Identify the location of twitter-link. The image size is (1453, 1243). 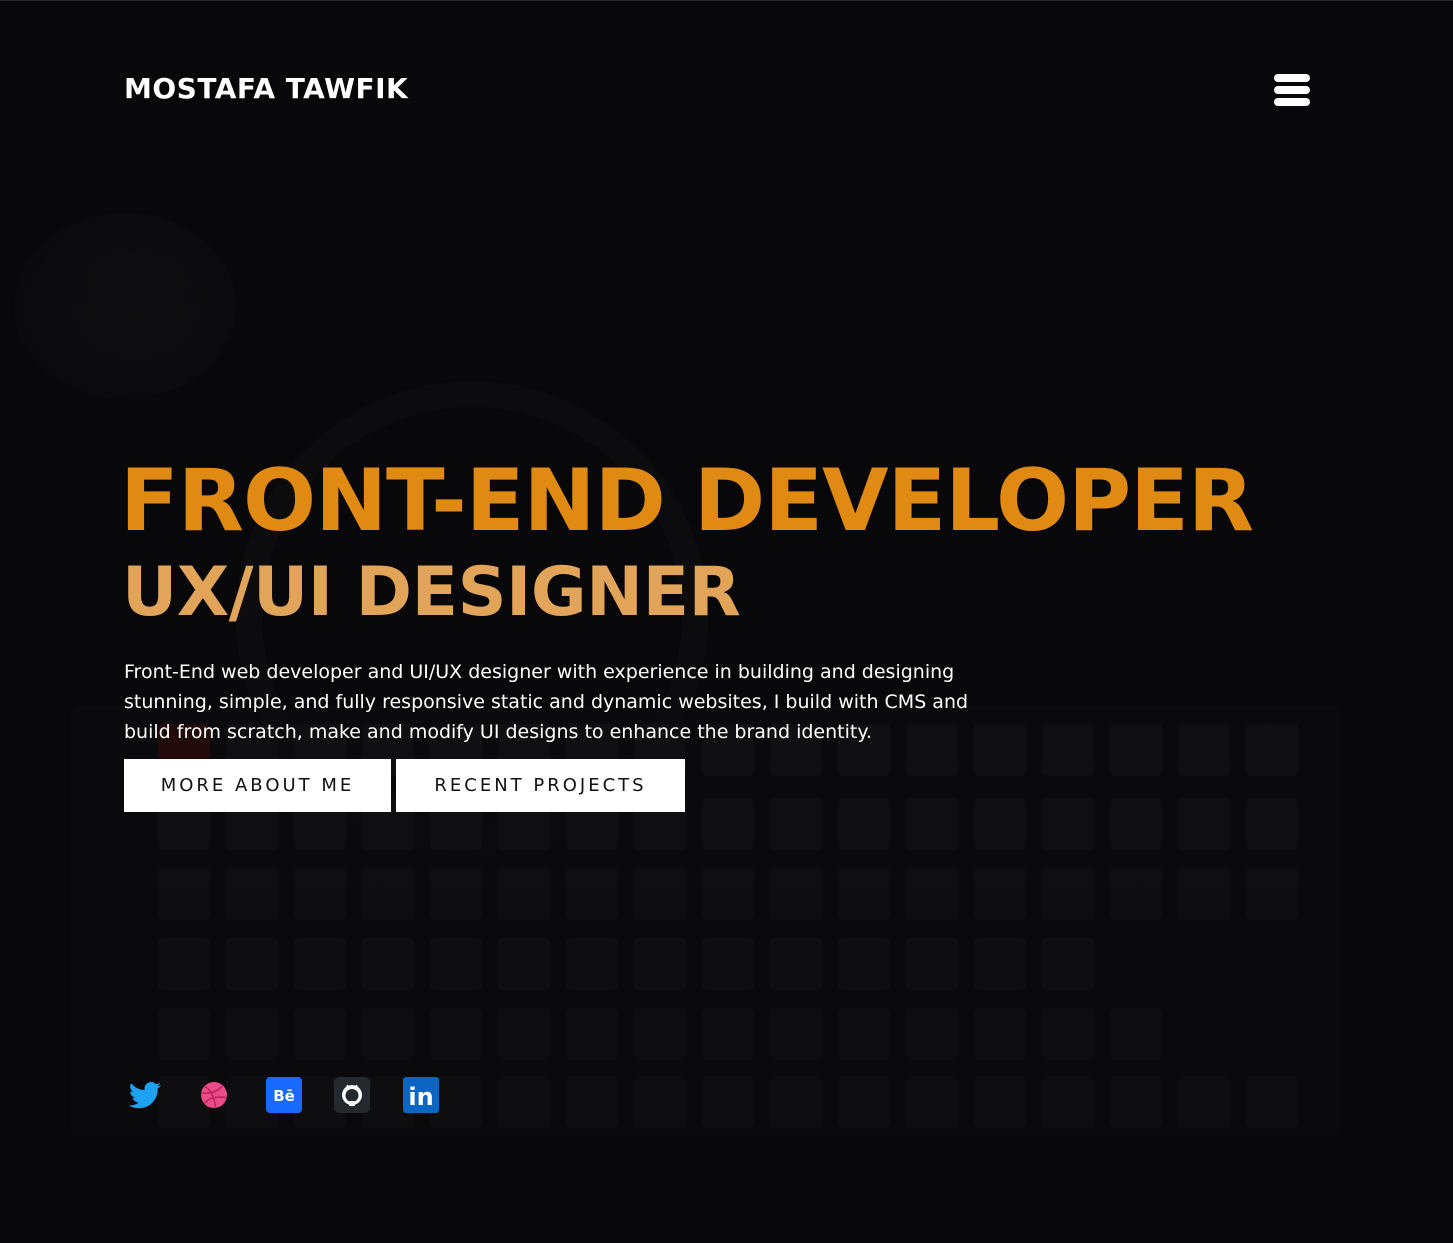
(145, 1095).